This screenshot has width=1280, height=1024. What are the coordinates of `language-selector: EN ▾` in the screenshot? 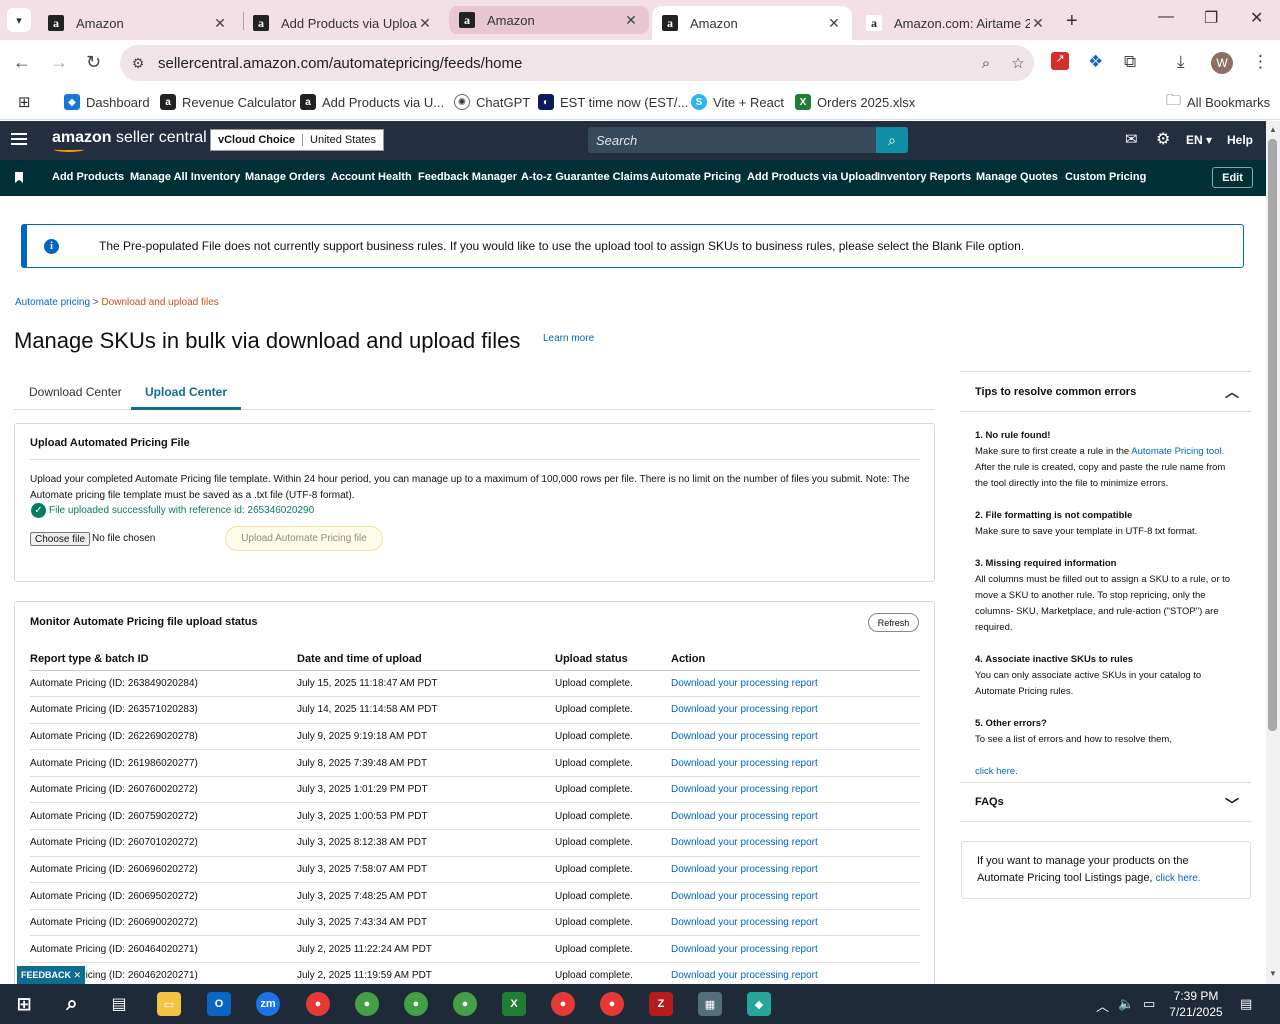 It's located at (1199, 140).